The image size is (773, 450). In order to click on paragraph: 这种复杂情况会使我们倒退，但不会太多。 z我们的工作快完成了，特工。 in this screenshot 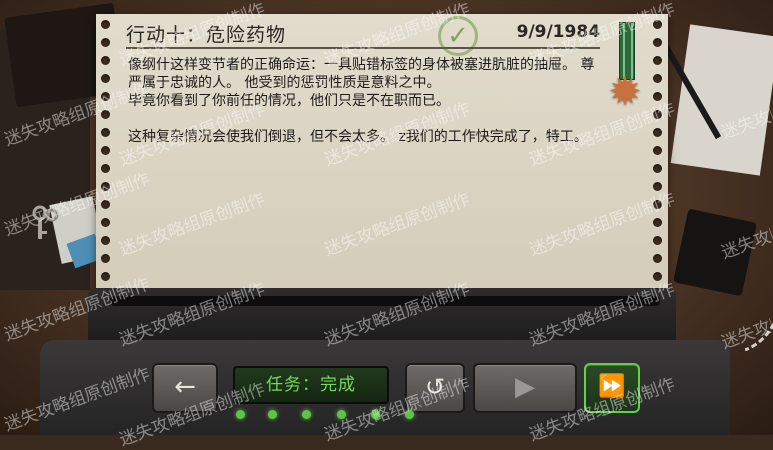, I will do `click(358, 137)`.